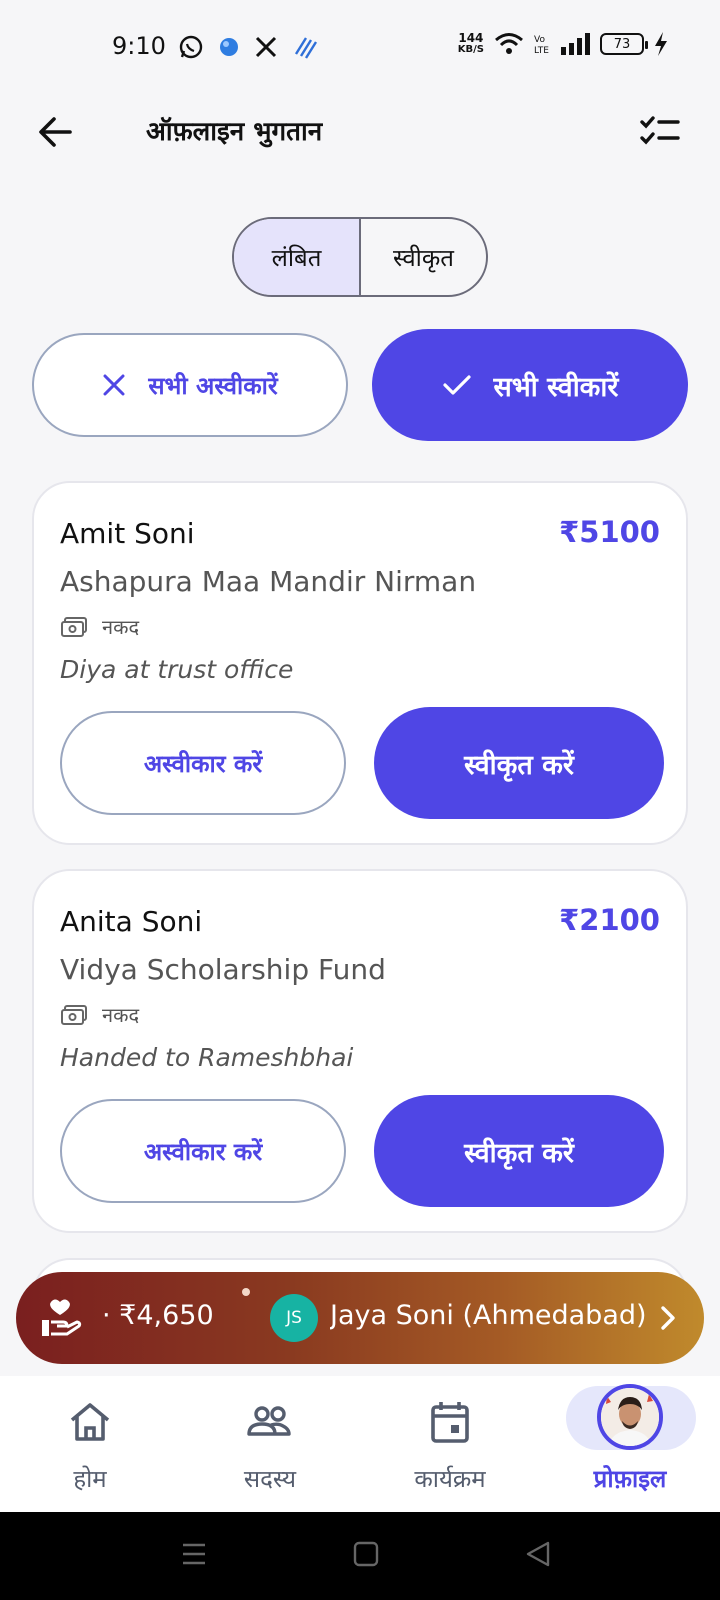 Image resolution: width=720 pixels, height=1600 pixels. What do you see at coordinates (268, 581) in the screenshot?
I see `fund-name: Ashapura Maa Mandir Nirman` at bounding box center [268, 581].